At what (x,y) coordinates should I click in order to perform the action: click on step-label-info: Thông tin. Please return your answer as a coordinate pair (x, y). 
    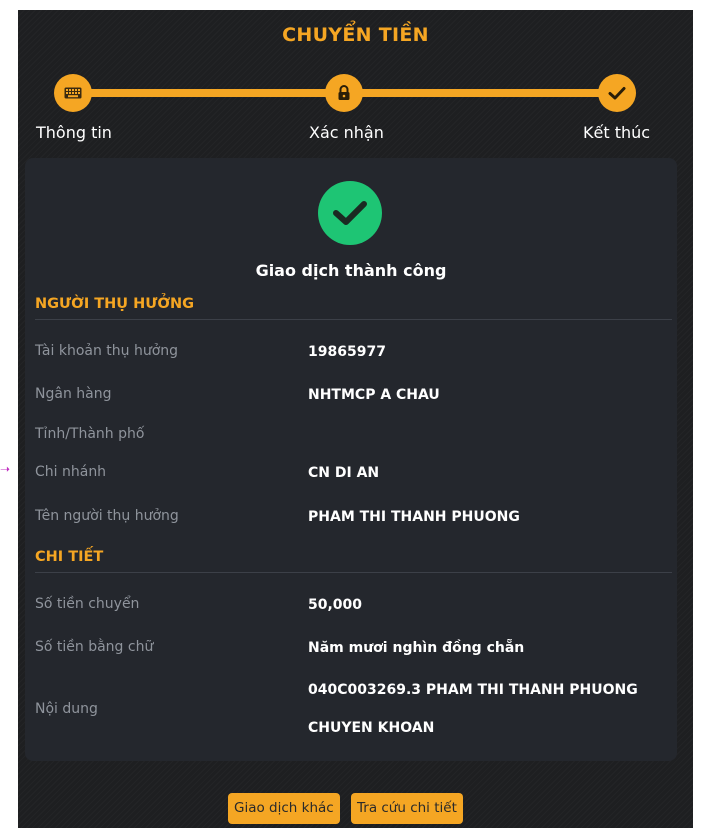
    Looking at the image, I should click on (74, 132).